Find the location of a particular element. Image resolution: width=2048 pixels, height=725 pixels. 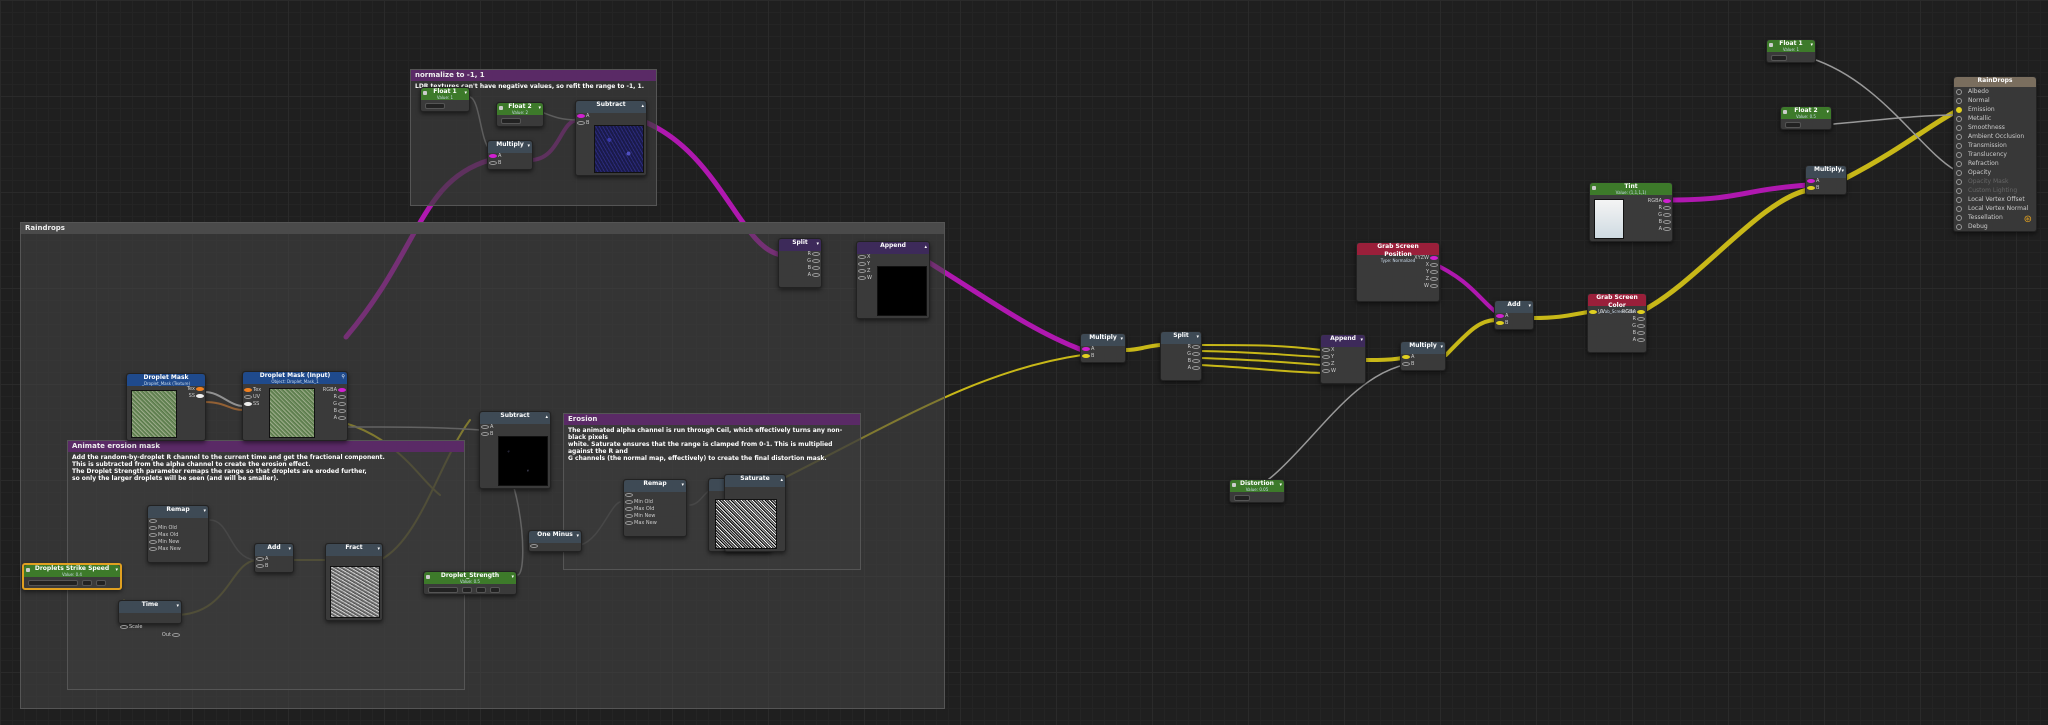

split-node-1: Split ▾ R G B A is located at coordinates (800, 263).